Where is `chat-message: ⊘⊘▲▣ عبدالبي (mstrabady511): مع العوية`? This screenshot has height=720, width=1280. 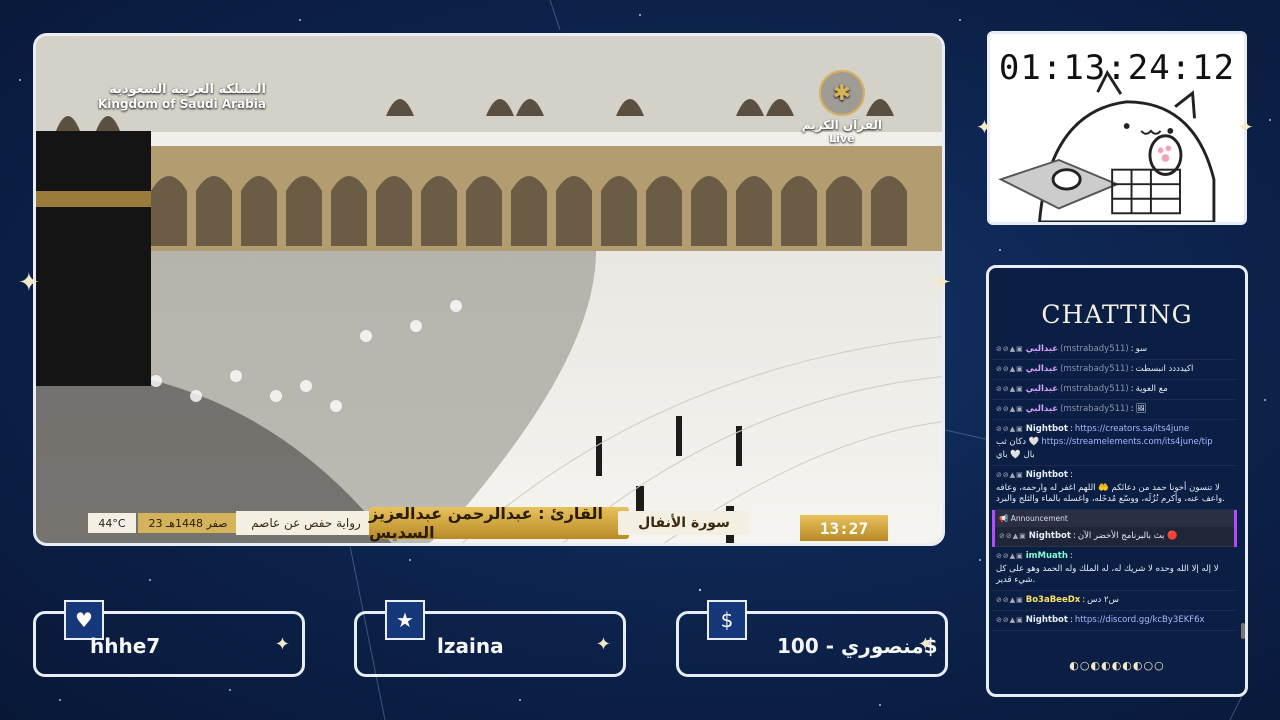
chat-message: ⊘⊘▲▣ عبدالبي (mstrabady511): مع العوية is located at coordinates (1114, 390).